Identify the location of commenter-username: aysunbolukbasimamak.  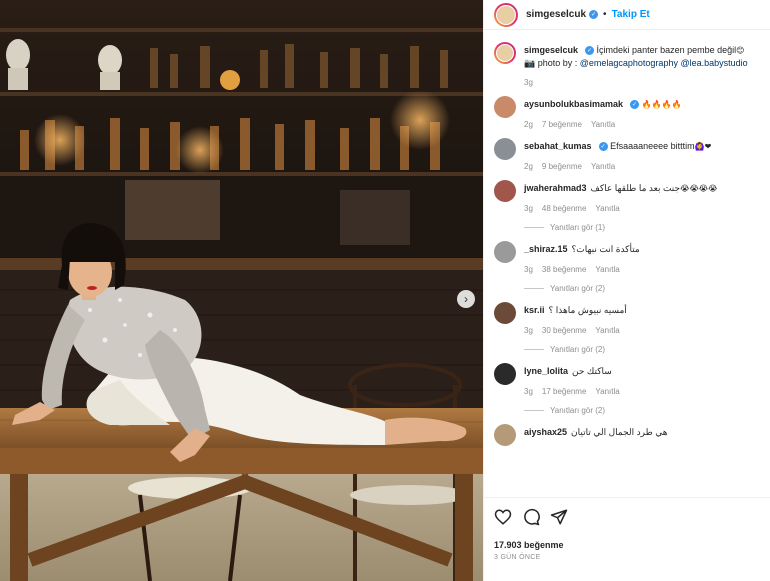
(573, 104).